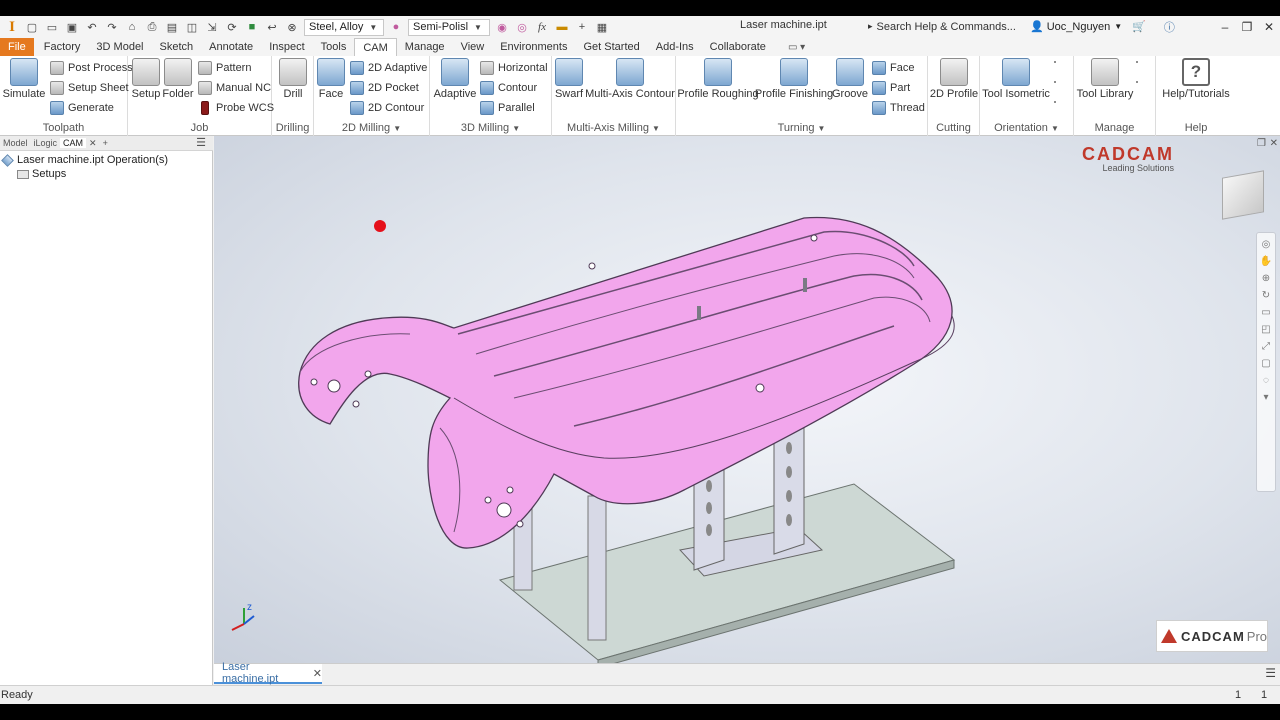 This screenshot has width=1280, height=720. What do you see at coordinates (675, 47) in the screenshot?
I see `tab-add-ins: Add-Ins` at bounding box center [675, 47].